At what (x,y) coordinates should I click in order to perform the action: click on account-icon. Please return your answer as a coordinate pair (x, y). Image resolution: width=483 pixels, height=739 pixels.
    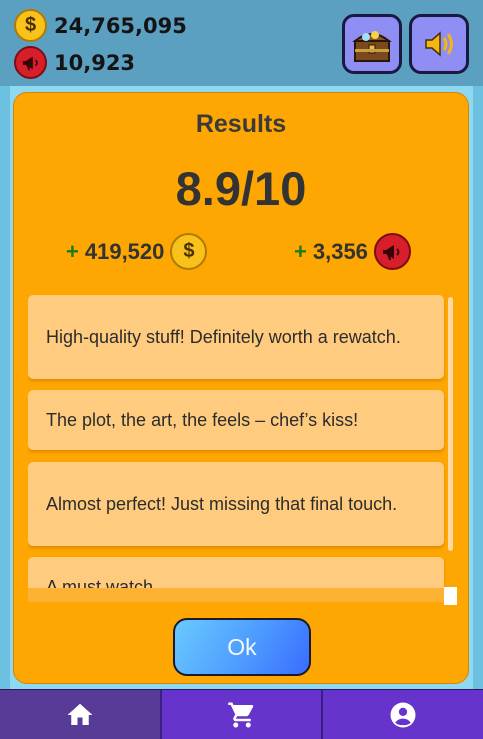
    Looking at the image, I should click on (403, 714).